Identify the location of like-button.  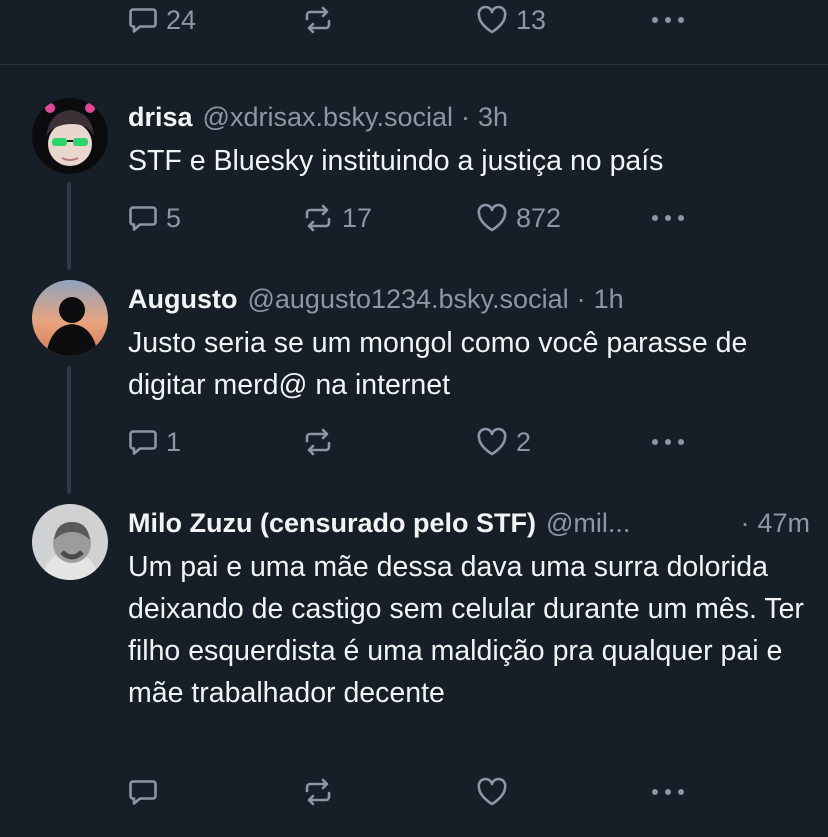
(496, 792).